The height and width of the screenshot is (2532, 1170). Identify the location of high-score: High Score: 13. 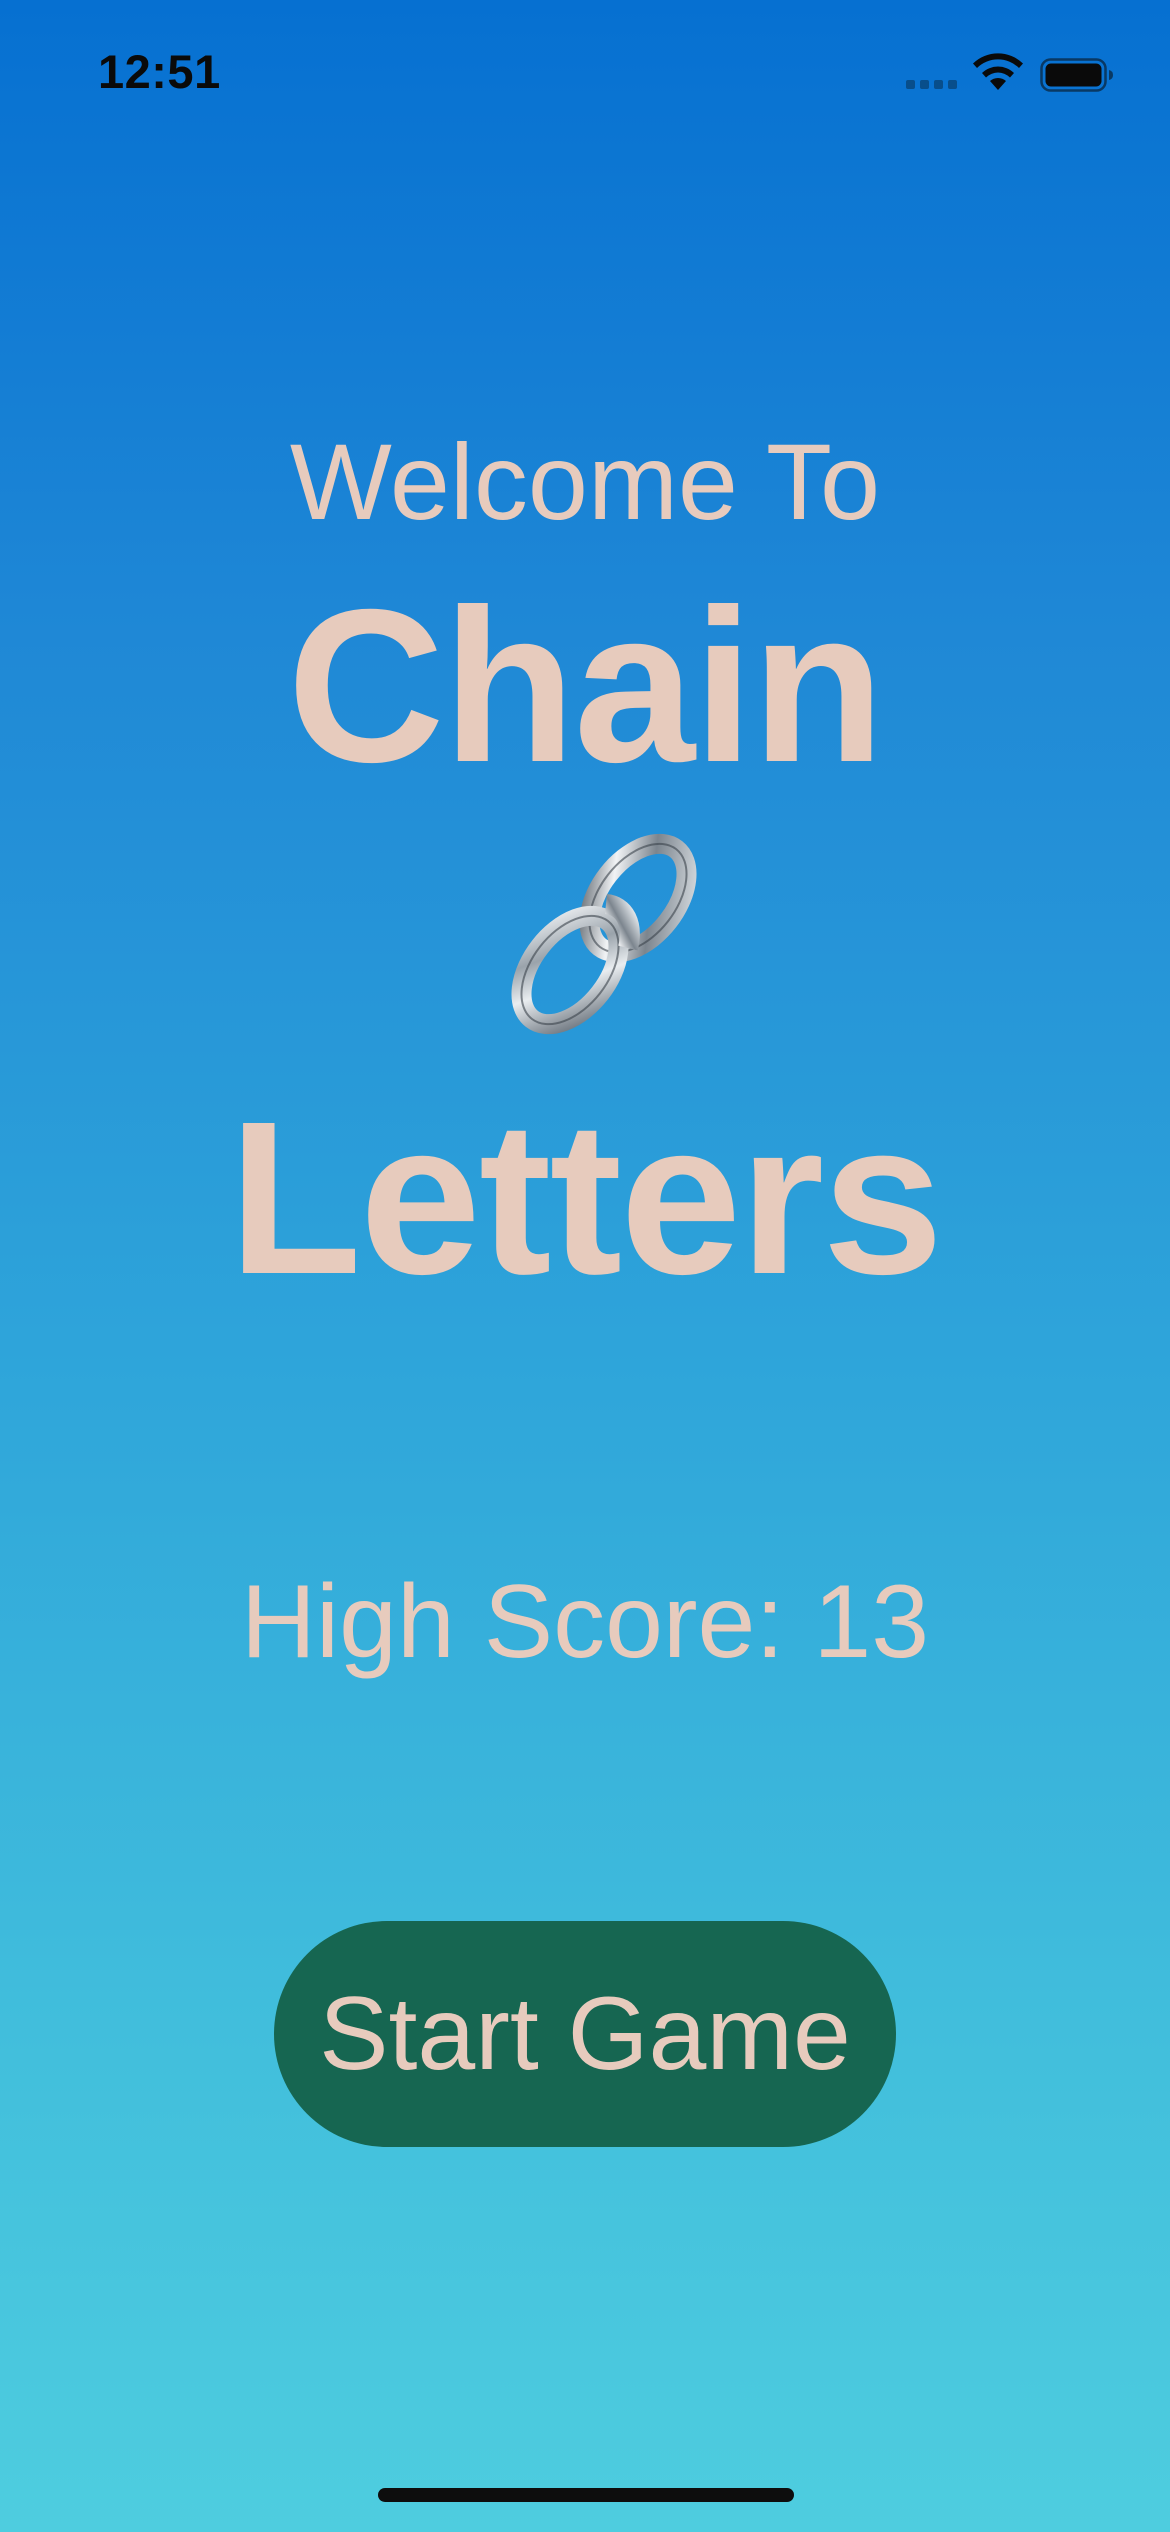
(585, 1622).